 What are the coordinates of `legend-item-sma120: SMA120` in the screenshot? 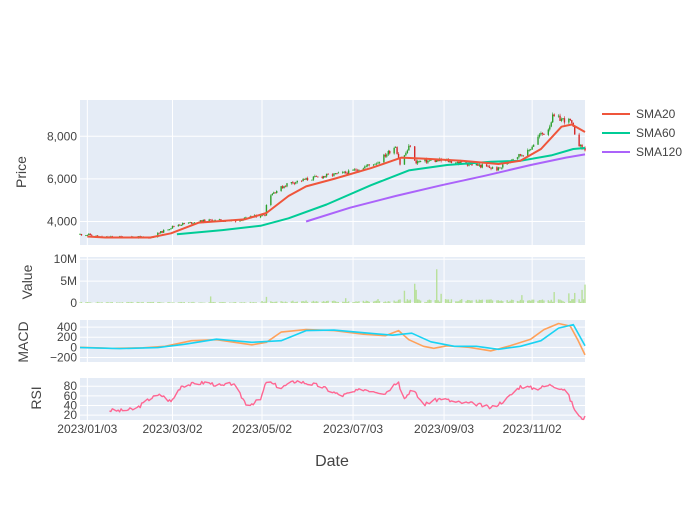 It's located at (642, 152).